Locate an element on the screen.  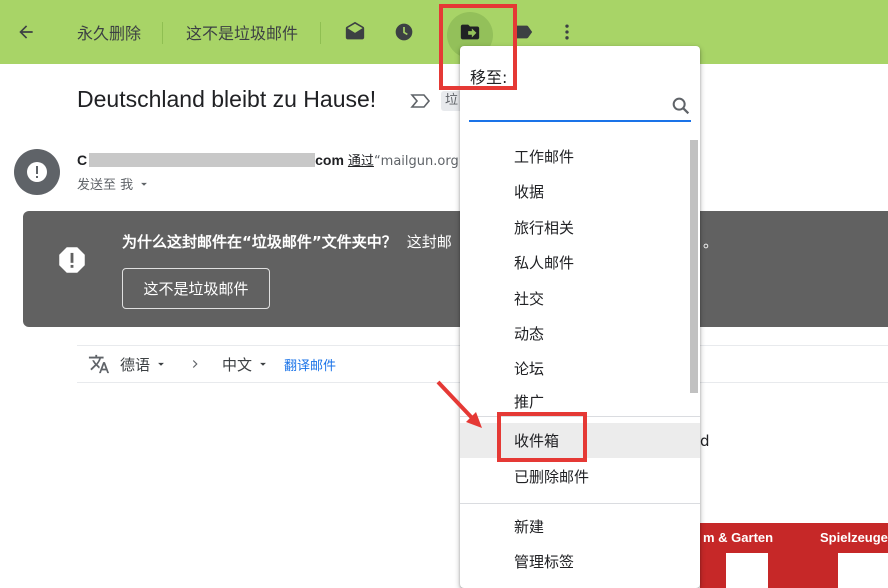
background-text-fragment: d is located at coordinates (705, 441).